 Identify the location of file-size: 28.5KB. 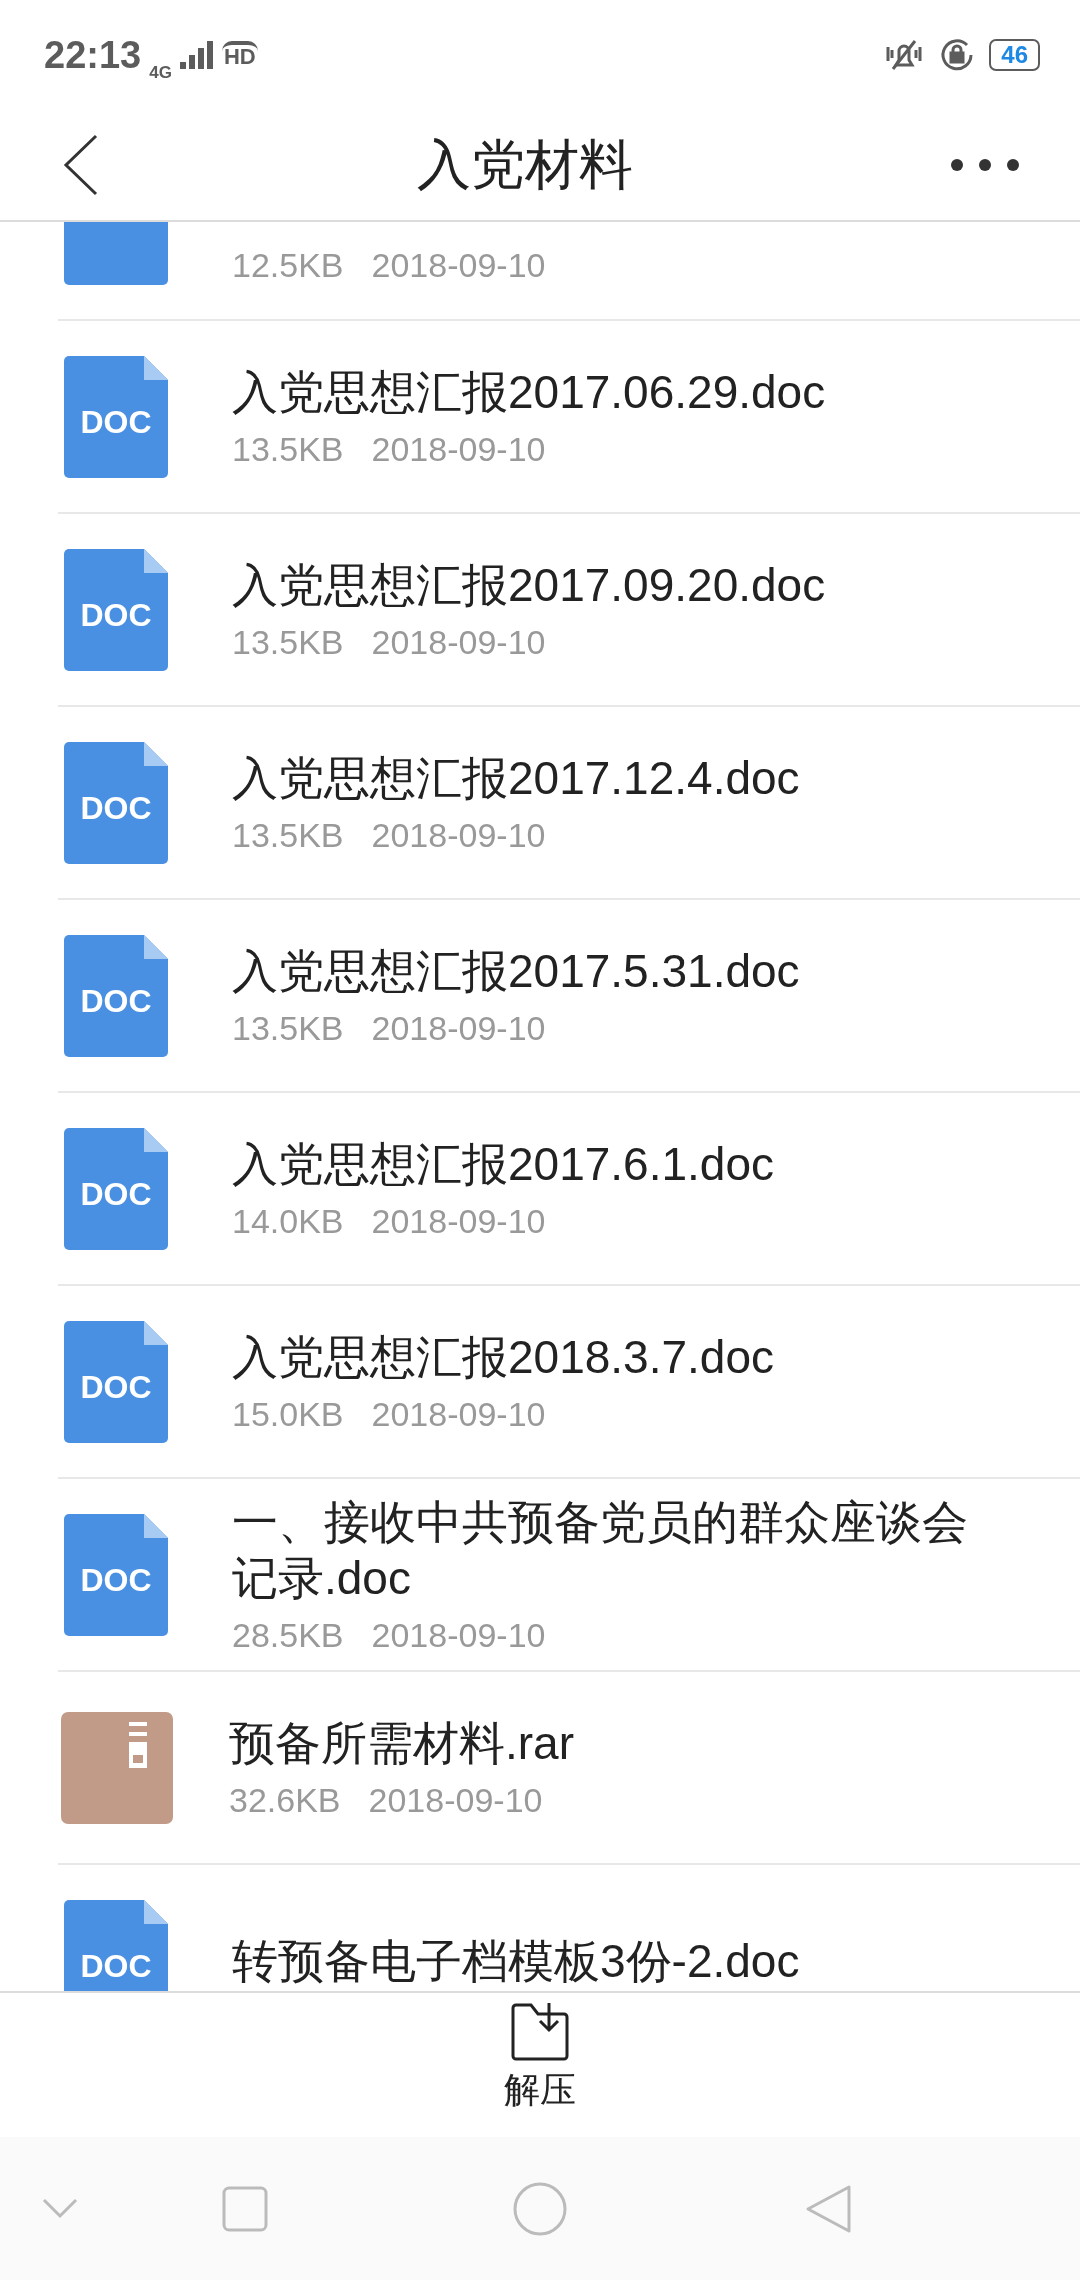
(288, 1635).